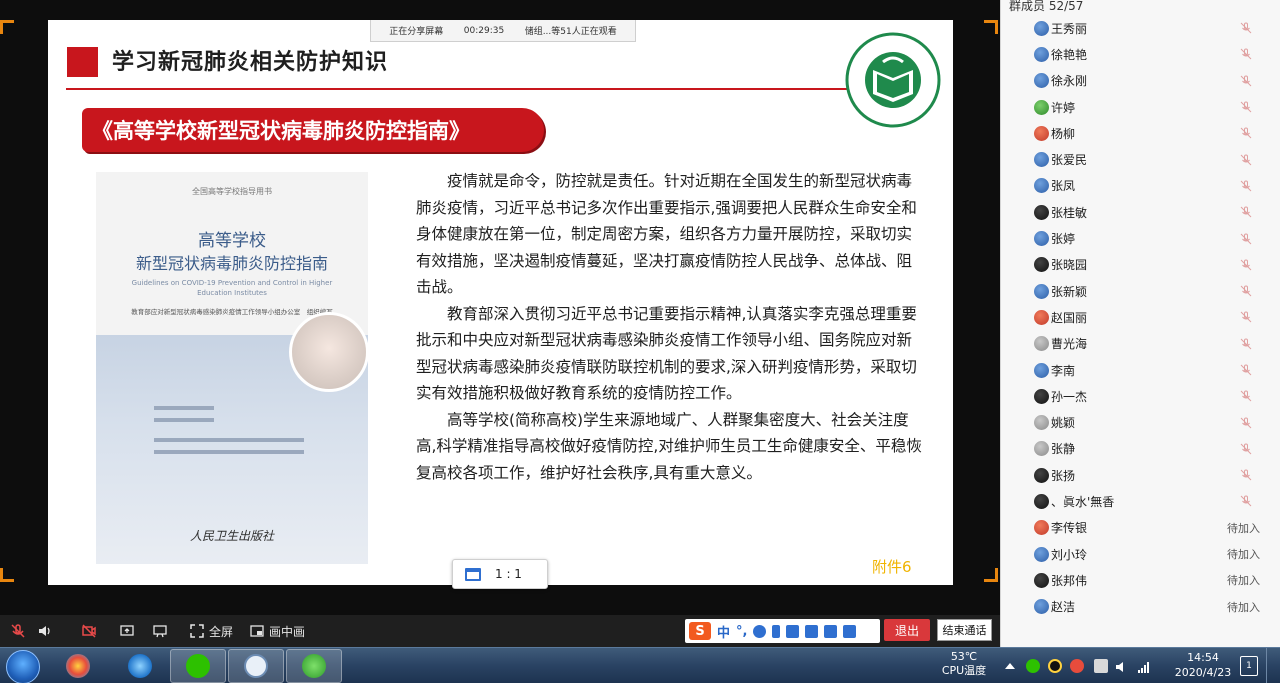  Describe the element at coordinates (1010, 666) in the screenshot. I see `tray-expand-icon` at that location.